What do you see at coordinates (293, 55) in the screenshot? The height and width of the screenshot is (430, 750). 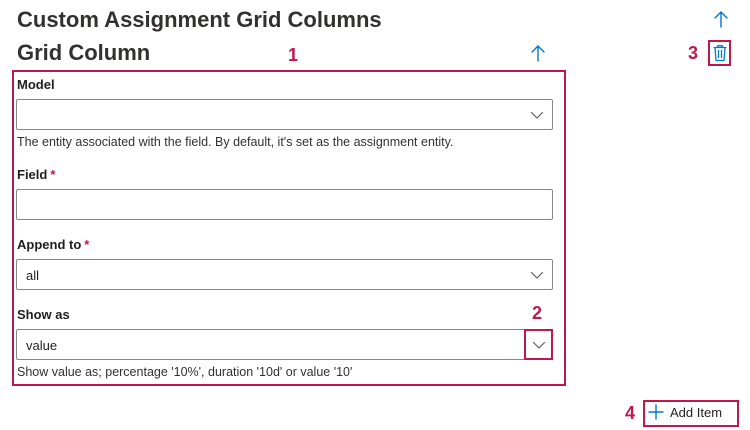 I see `callout-1: 1` at bounding box center [293, 55].